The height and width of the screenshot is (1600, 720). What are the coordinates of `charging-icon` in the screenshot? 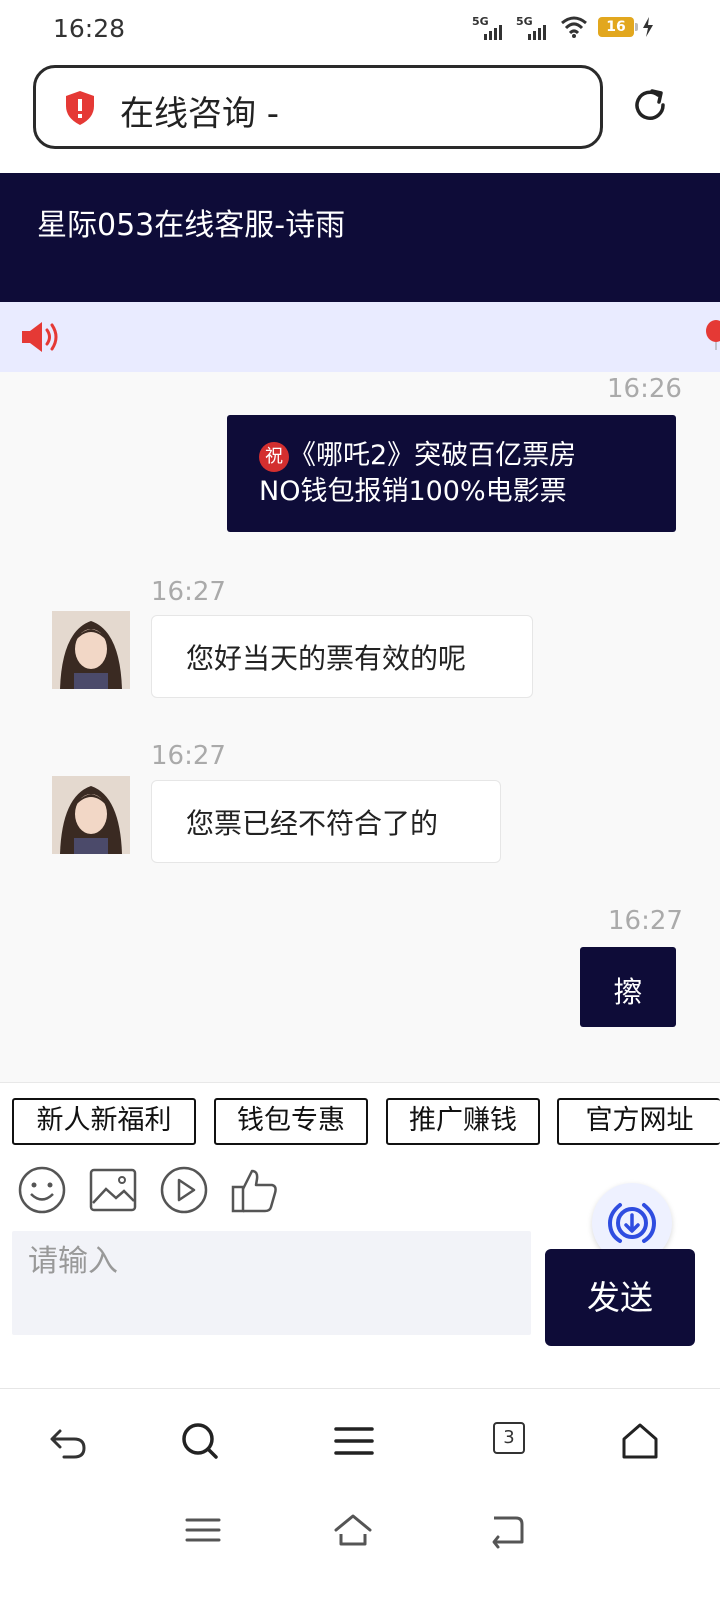 It's located at (648, 27).